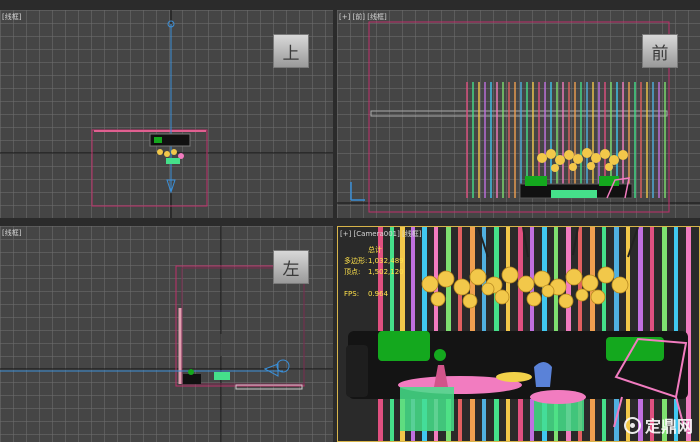  I want to click on viewport-front-label: [+] [前] [线框], so click(363, 17).